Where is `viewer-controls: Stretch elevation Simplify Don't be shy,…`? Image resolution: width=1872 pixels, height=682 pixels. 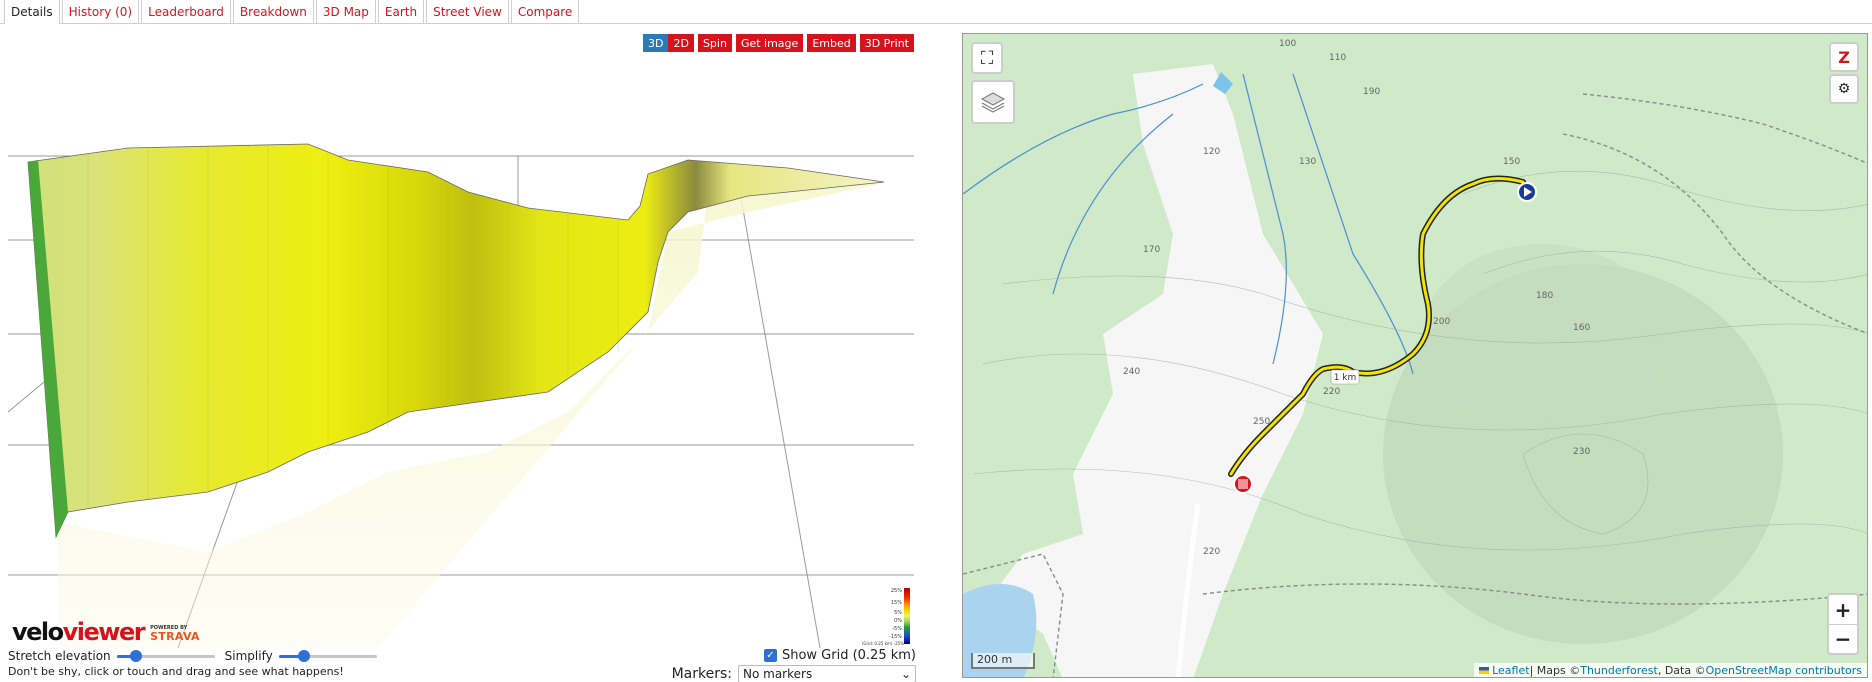 viewer-controls: Stretch elevation Simplify Don't be shy,… is located at coordinates (462, 665).